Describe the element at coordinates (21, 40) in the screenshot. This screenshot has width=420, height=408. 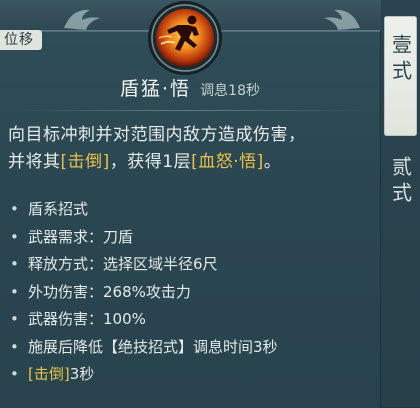
I see `category-tag: 位移` at that location.